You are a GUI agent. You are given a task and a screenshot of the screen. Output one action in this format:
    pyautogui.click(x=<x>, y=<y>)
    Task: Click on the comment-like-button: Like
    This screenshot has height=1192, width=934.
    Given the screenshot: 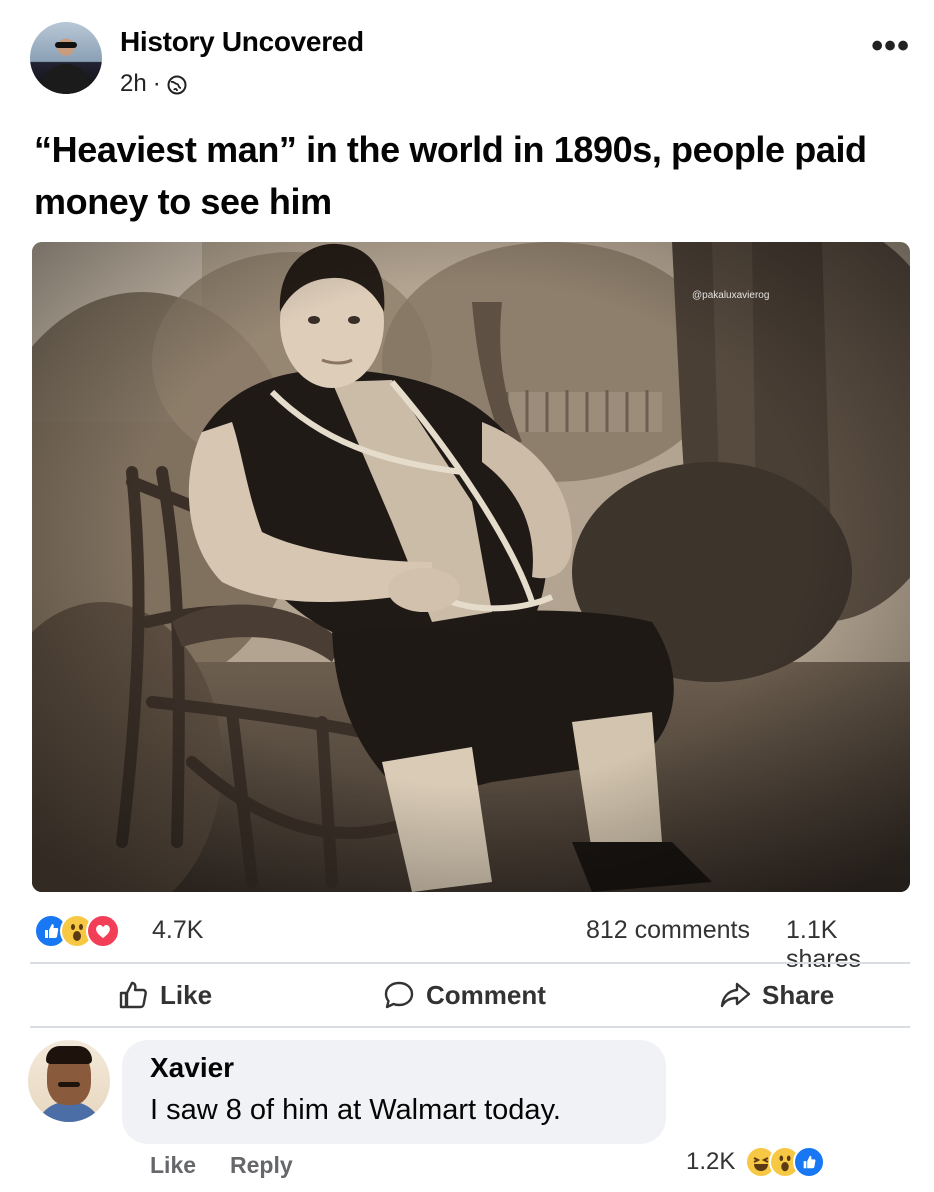 What is the action you would take?
    pyautogui.click(x=173, y=1165)
    